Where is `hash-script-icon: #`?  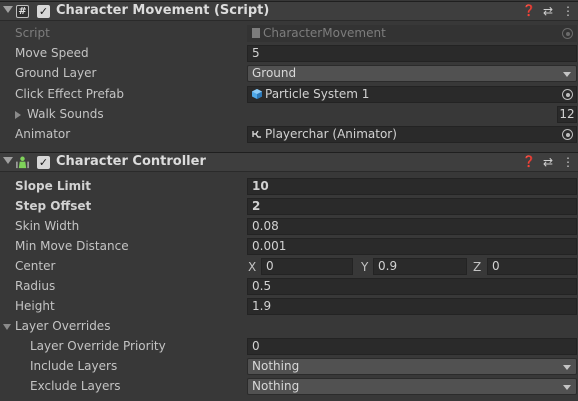 hash-script-icon: # is located at coordinates (22, 11).